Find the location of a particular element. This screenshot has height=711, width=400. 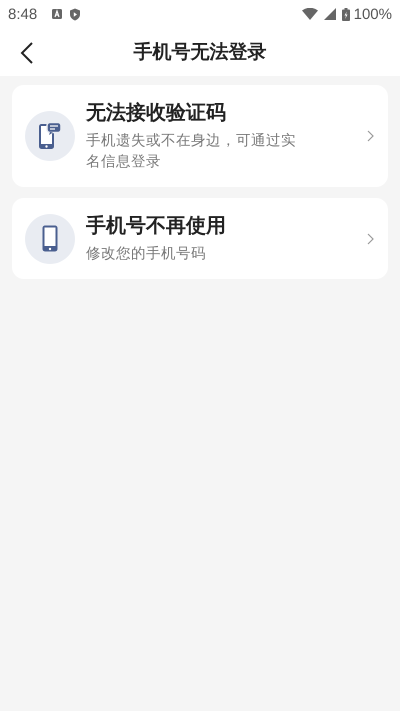

option-title: 手机号不再使用 is located at coordinates (156, 226).